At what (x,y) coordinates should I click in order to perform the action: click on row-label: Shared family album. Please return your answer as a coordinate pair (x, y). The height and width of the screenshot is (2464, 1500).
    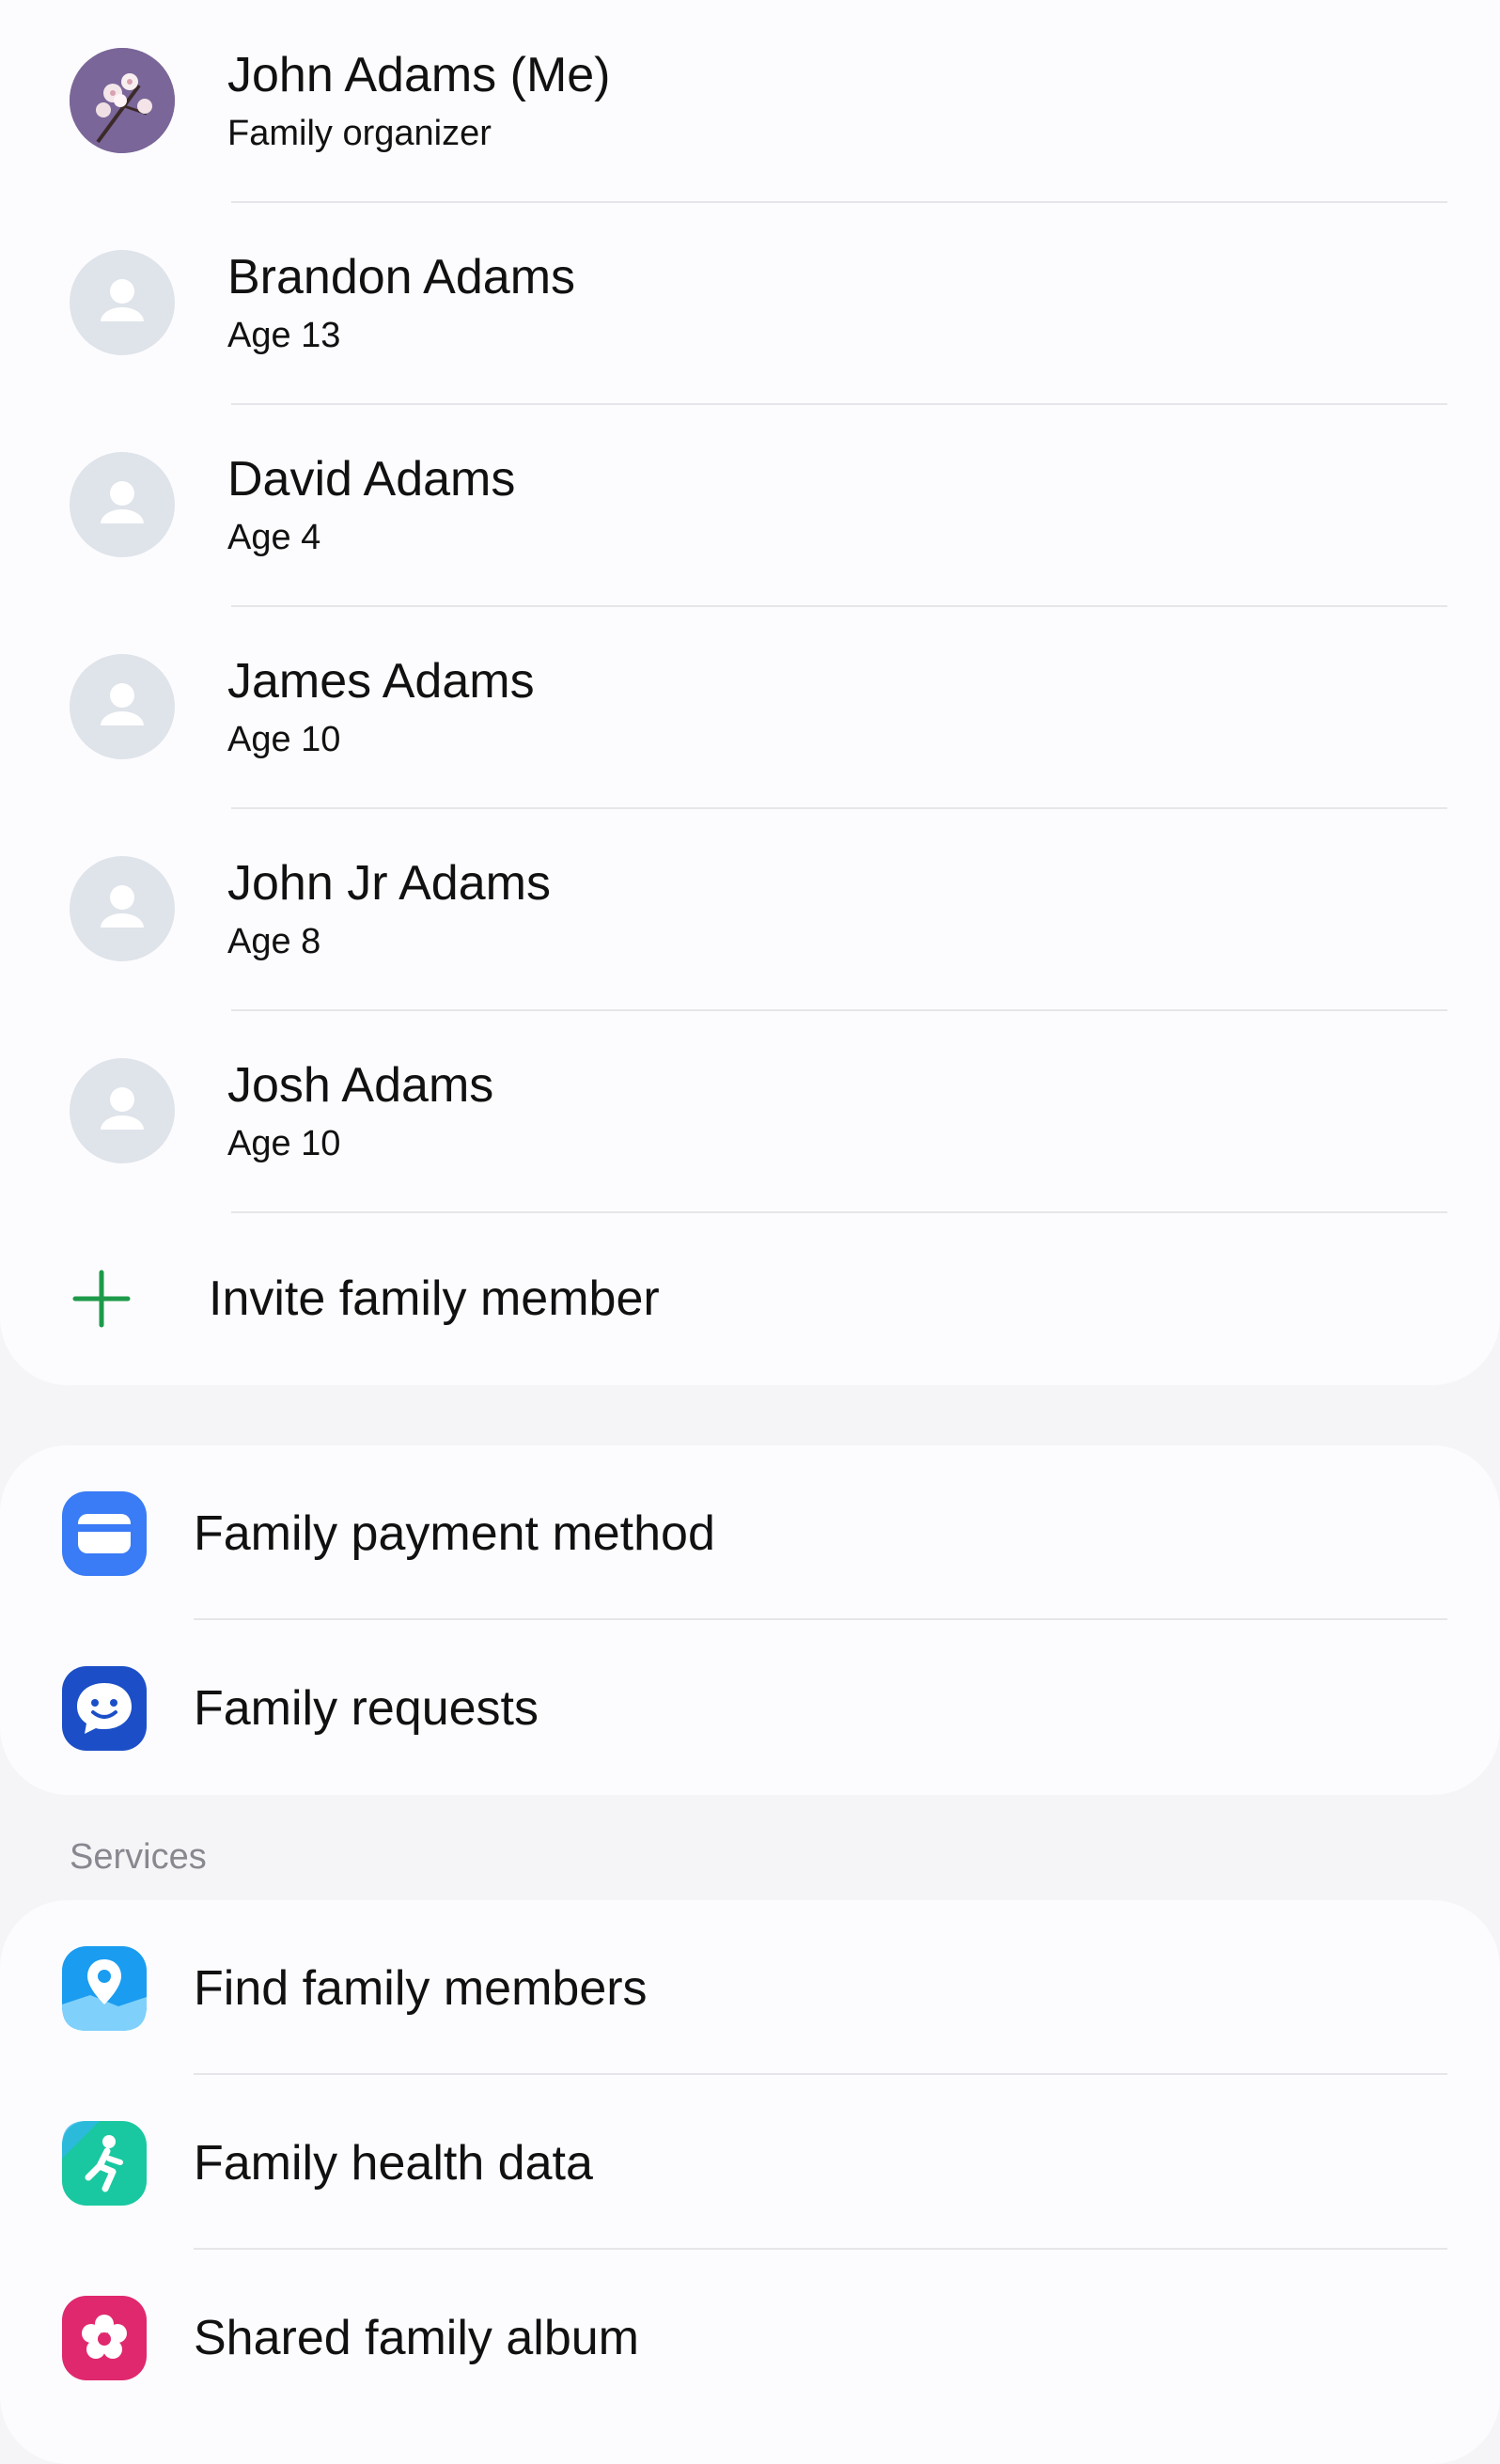
    Looking at the image, I should click on (416, 2338).